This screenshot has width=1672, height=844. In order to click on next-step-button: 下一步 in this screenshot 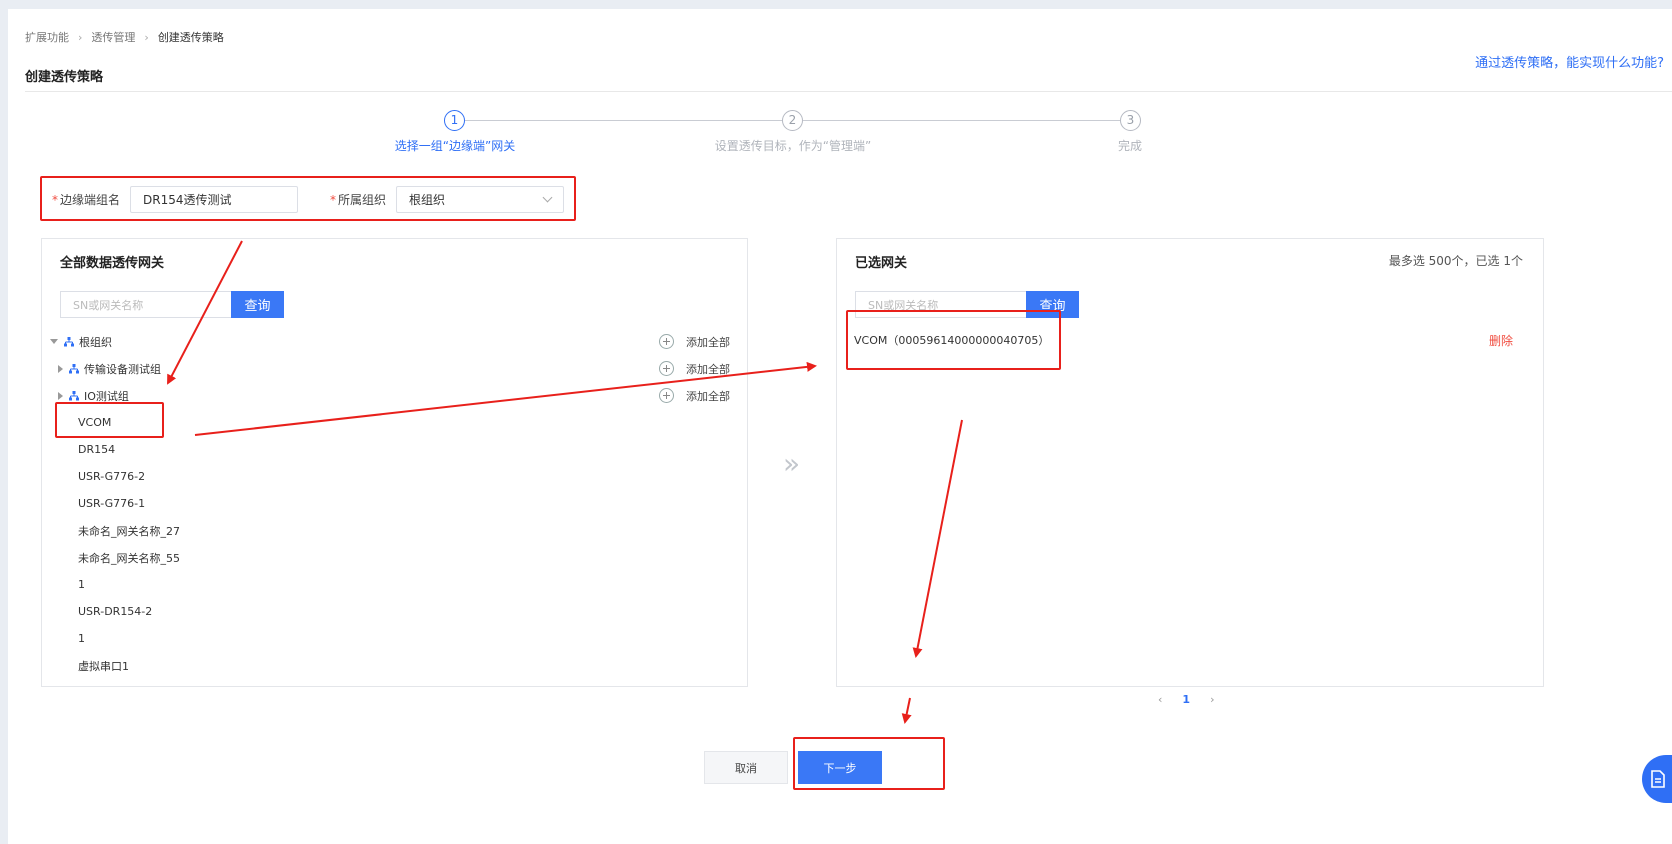, I will do `click(840, 767)`.